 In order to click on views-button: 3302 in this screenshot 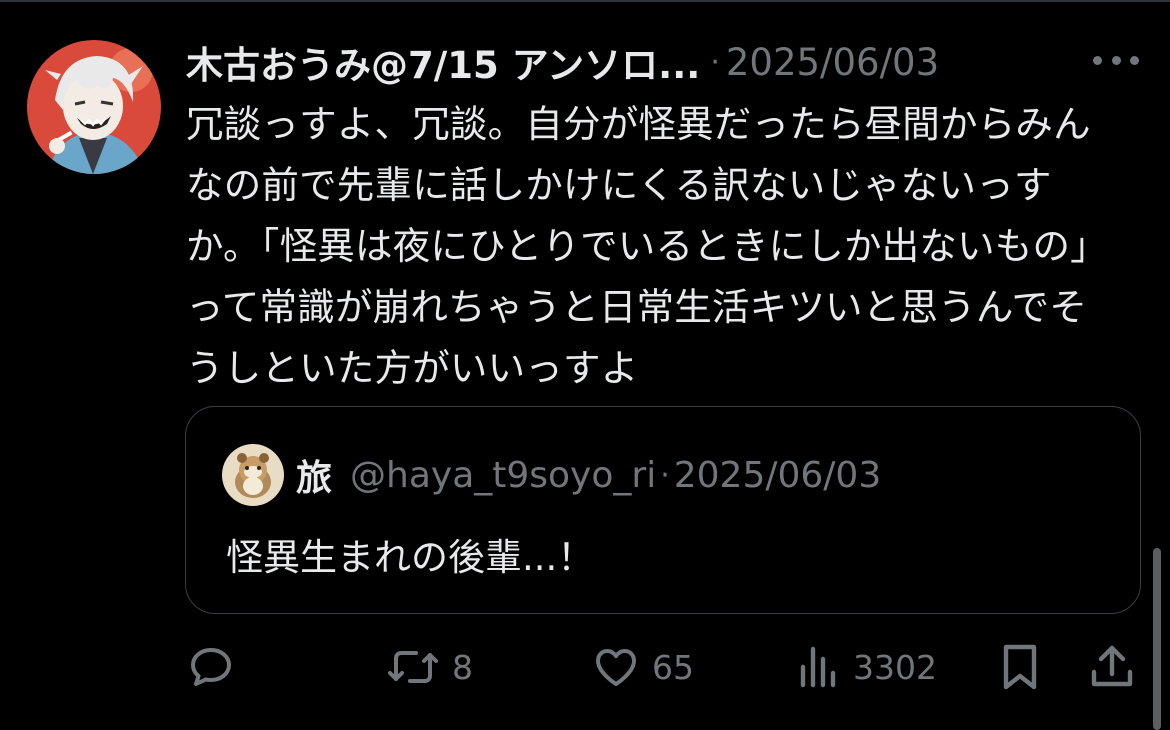, I will do `click(867, 667)`.